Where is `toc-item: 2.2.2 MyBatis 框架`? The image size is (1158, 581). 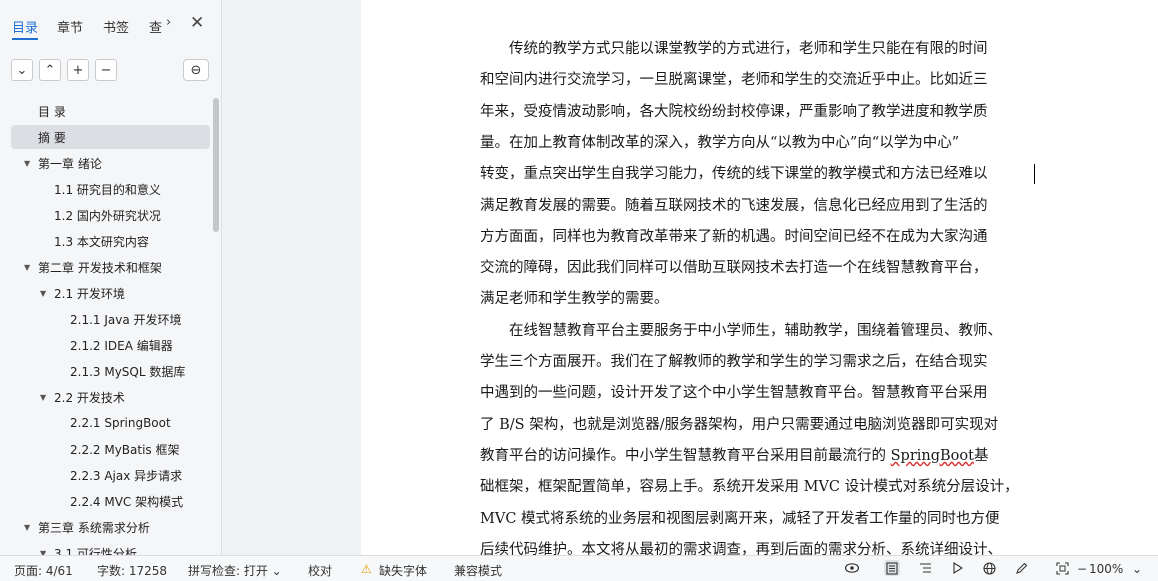
toc-item: 2.2.2 MyBatis 框架 is located at coordinates (110, 449).